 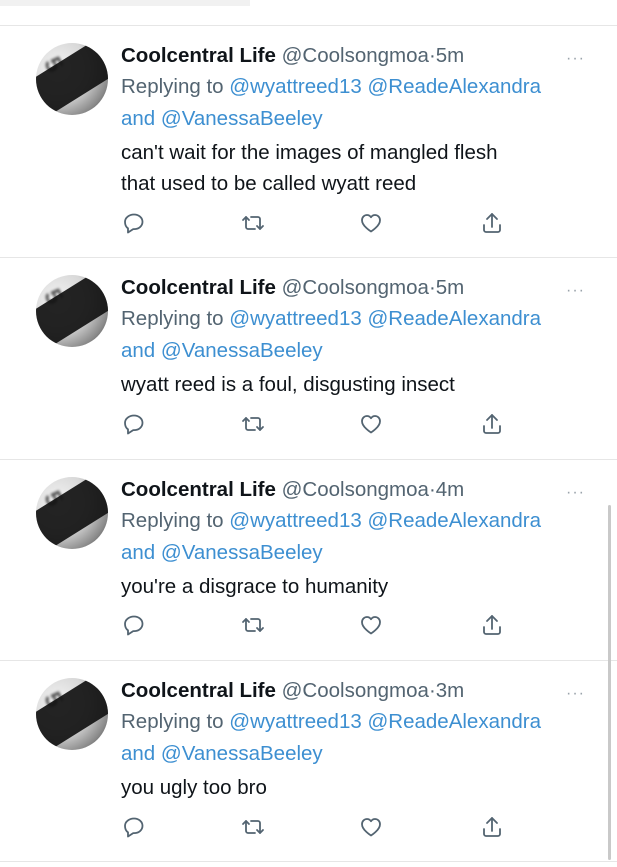 I want to click on tweet-header: Coolcentral Life @Coolsongmoa·4m, so click(x=356, y=490).